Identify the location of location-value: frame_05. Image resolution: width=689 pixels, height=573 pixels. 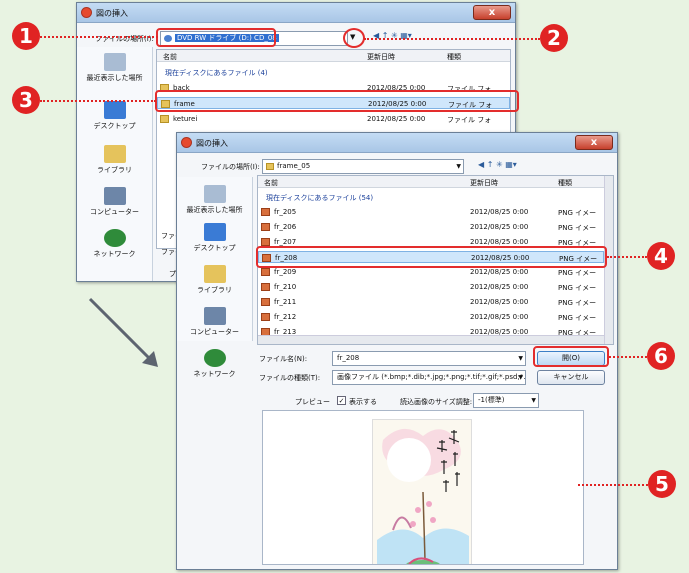
(294, 166).